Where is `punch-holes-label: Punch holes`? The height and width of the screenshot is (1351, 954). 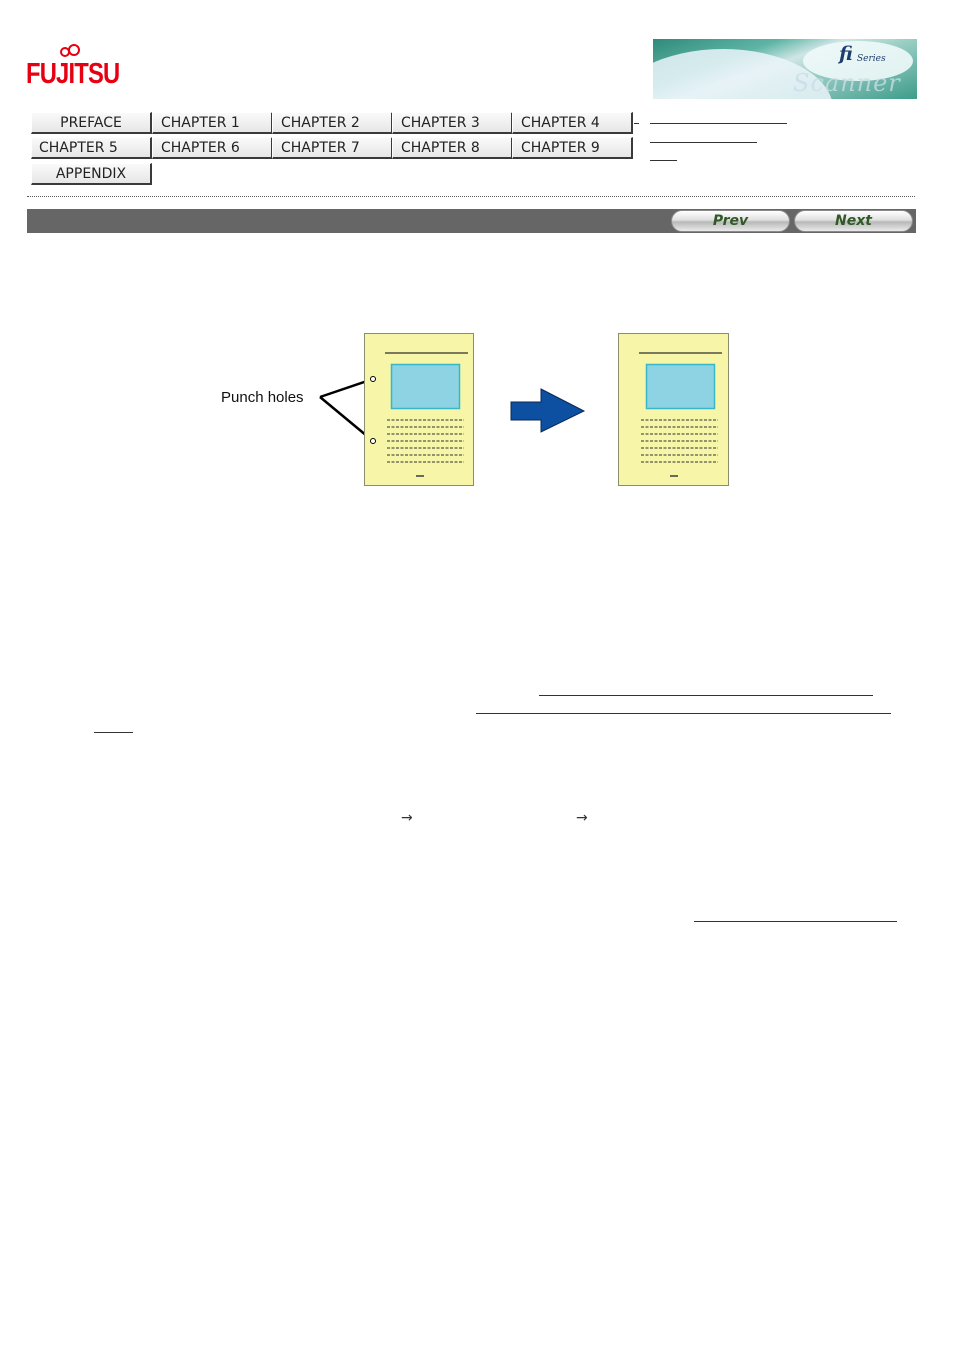
punch-holes-label: Punch holes is located at coordinates (262, 397).